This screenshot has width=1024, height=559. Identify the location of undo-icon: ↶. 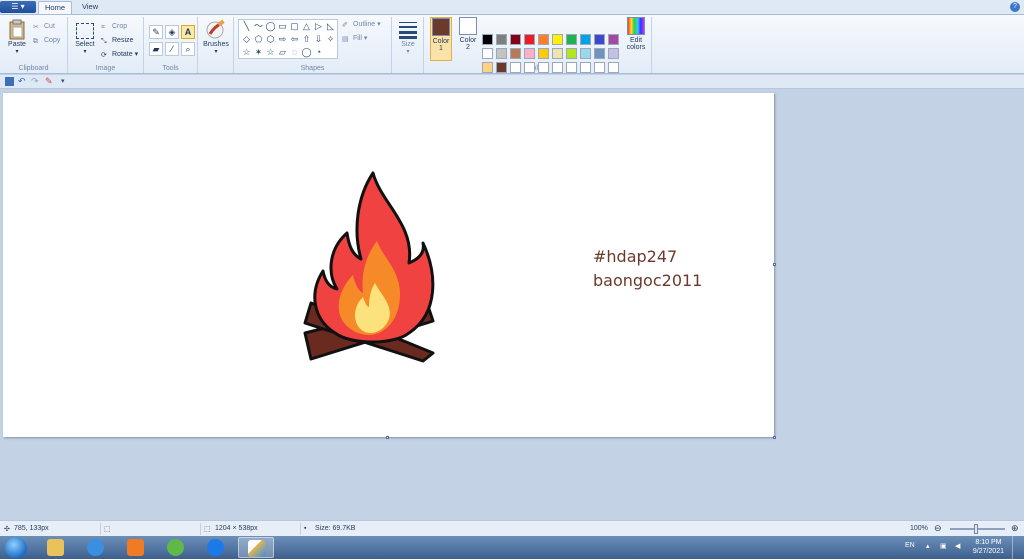
(22, 81).